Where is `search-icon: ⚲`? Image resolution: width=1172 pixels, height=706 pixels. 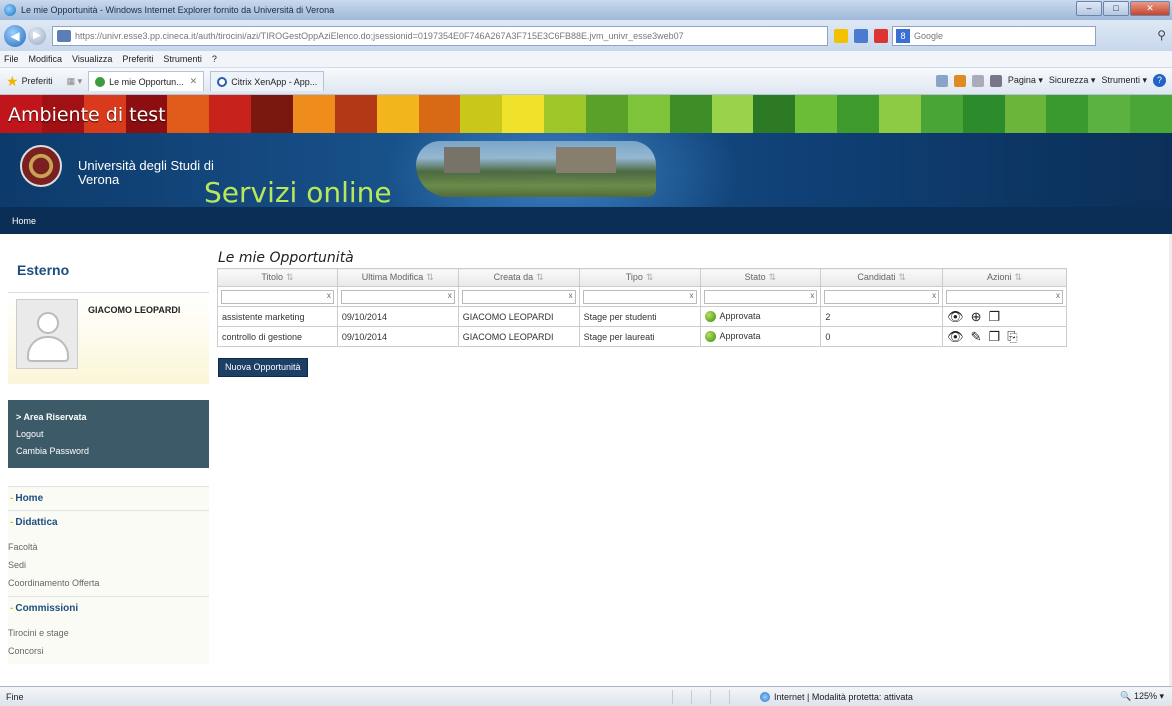 search-icon: ⚲ is located at coordinates (1161, 35).